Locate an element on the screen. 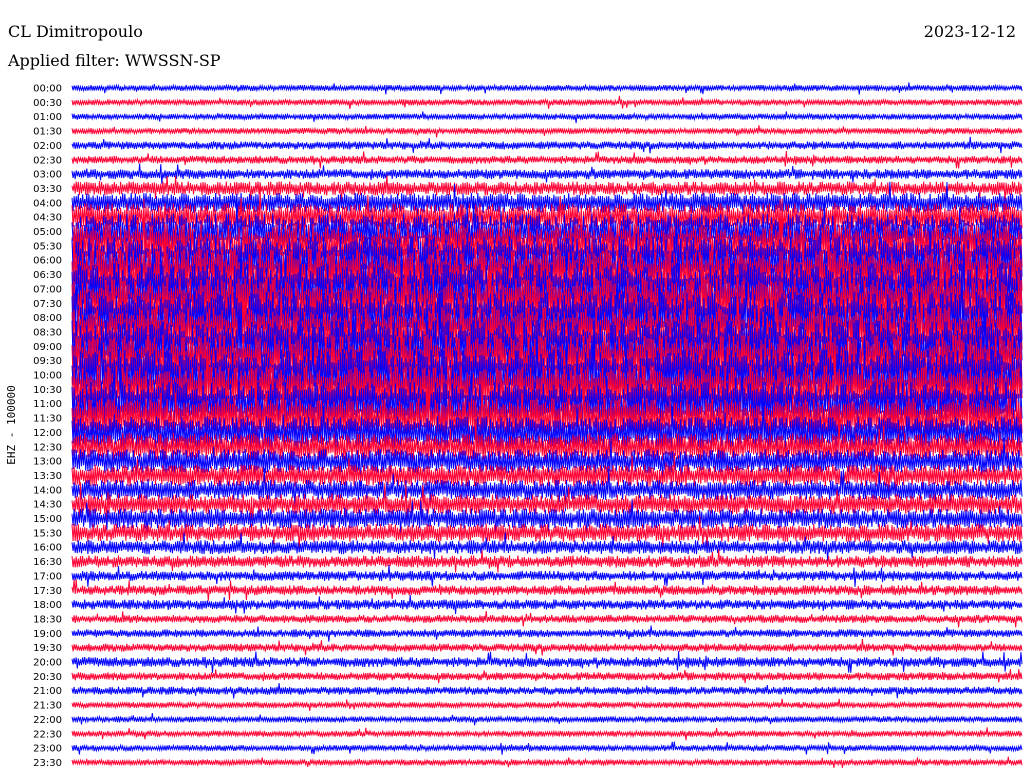  row-label: 09:30 is located at coordinates (47, 361).